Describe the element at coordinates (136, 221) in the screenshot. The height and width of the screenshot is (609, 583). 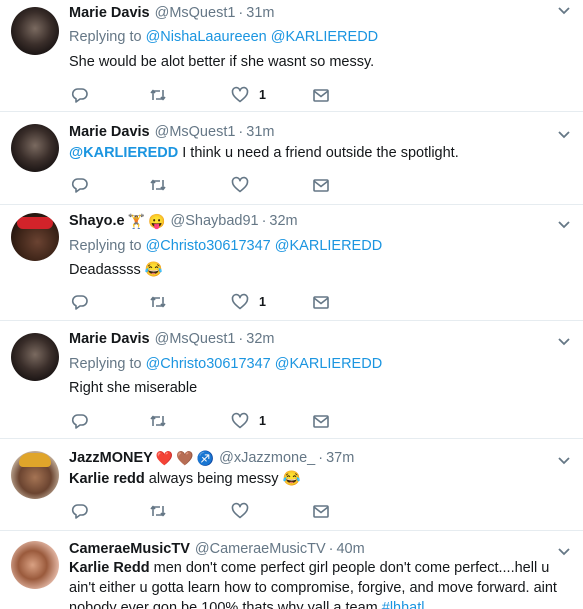
I see `weightlifter-emoji: 🏋` at that location.